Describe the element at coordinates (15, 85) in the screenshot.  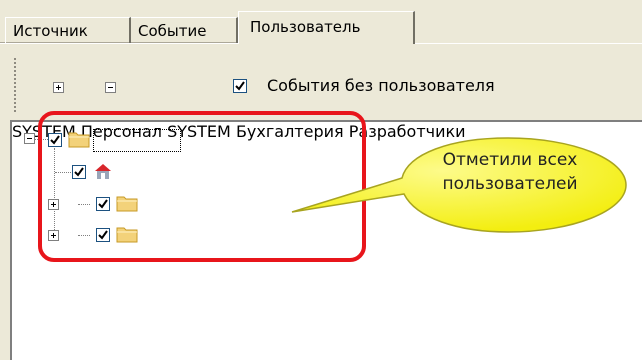
I see `toolbar-grip` at that location.